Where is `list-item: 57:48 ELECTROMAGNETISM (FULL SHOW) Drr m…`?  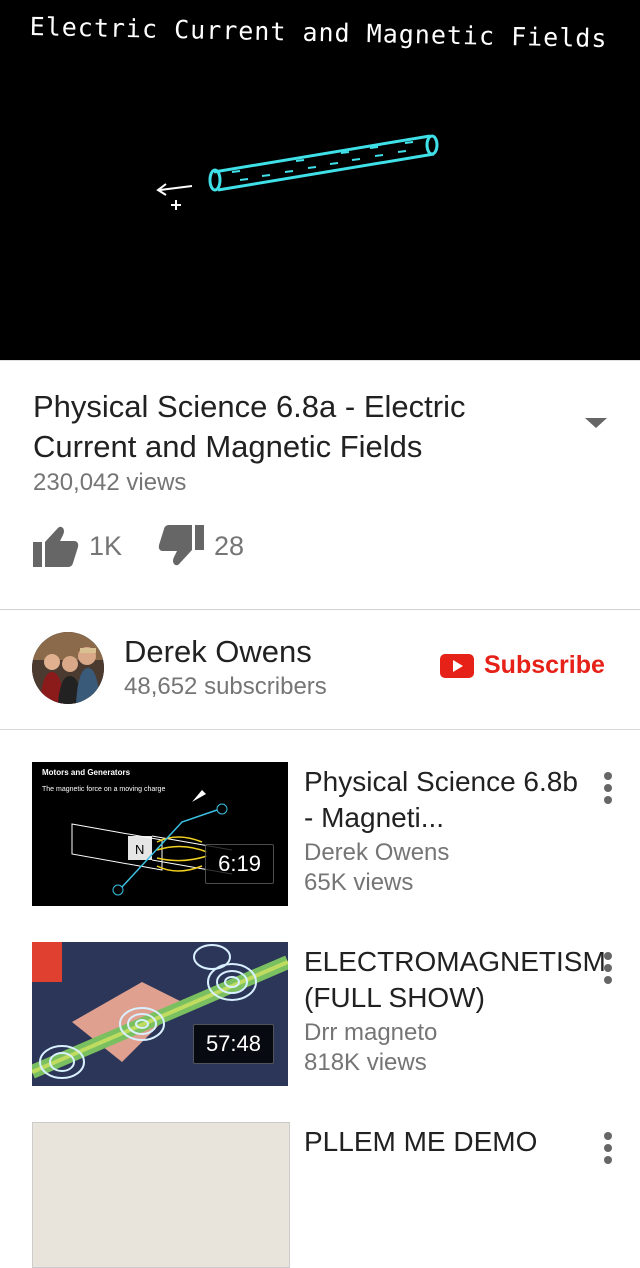 list-item: 57:48 ELECTROMAGNETISM (FULL SHOW) Drr m… is located at coordinates (320, 1015).